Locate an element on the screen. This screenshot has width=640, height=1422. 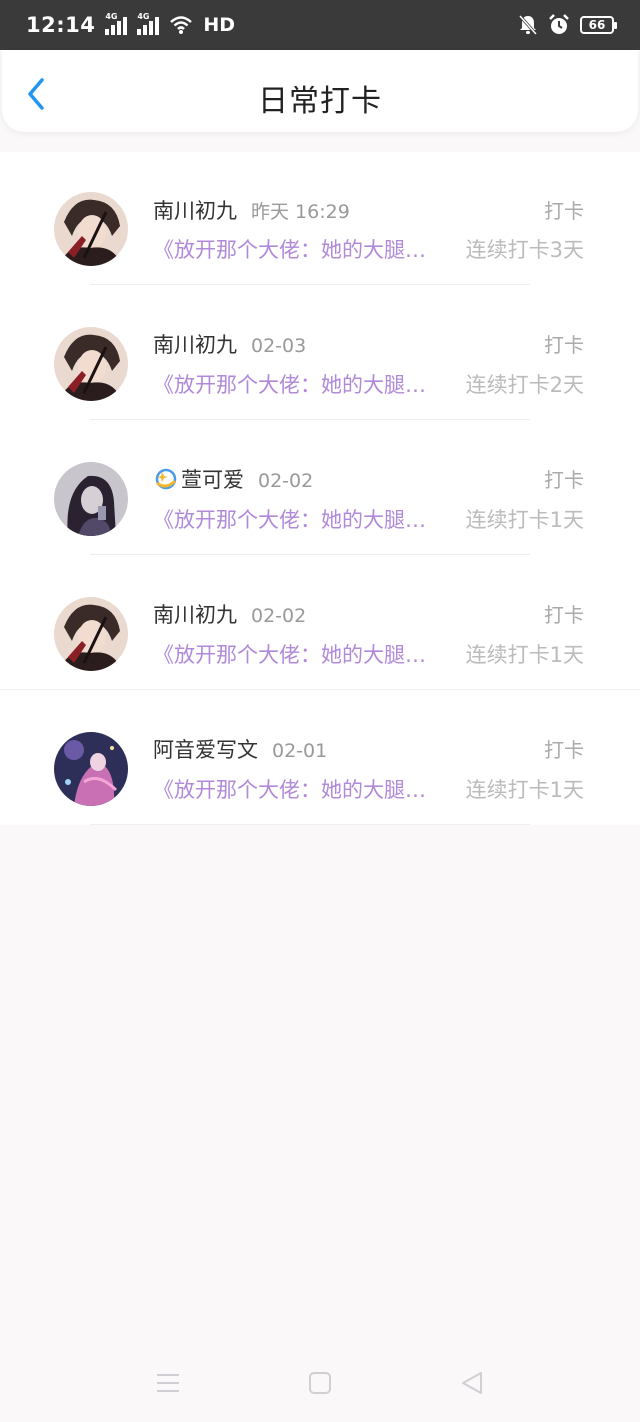
cellular-signal-2-icon: 4G is located at coordinates (148, 23).